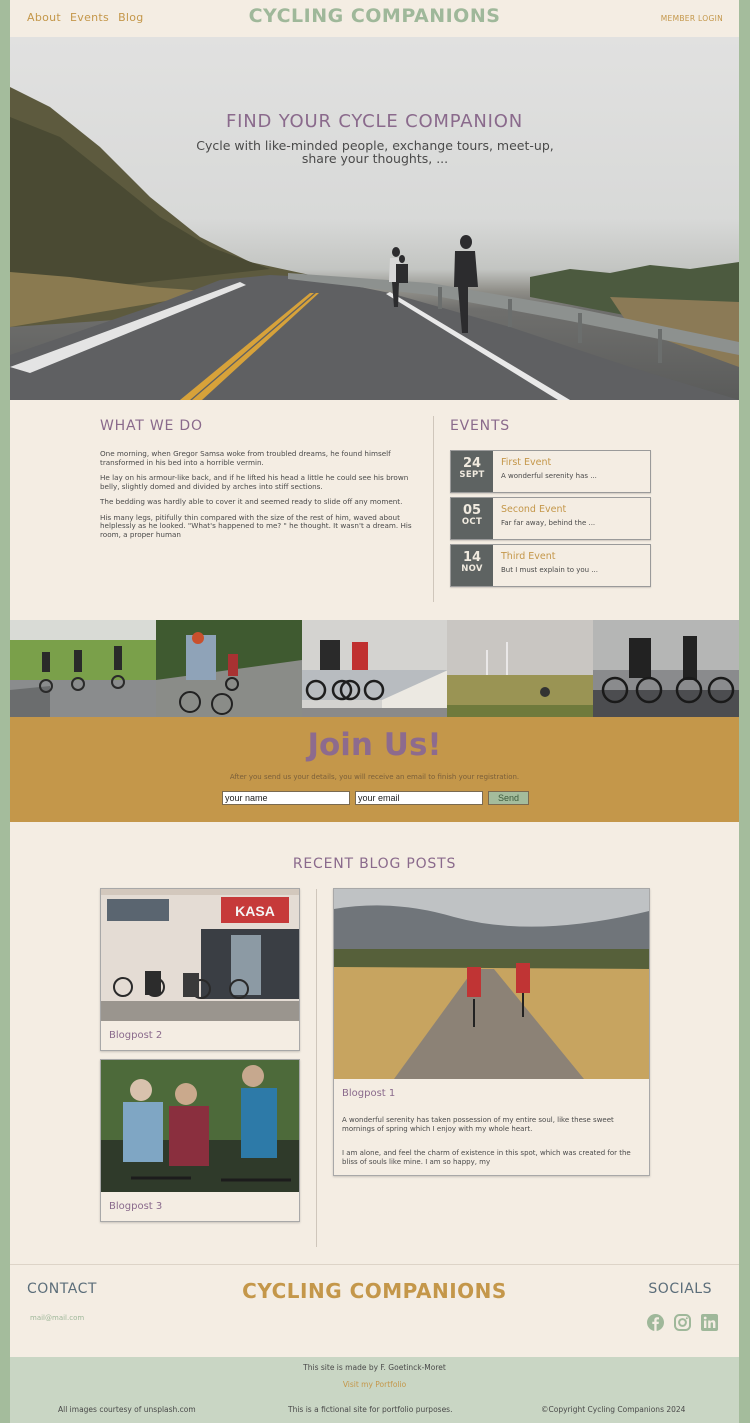 The height and width of the screenshot is (1423, 750). Describe the element at coordinates (534, 509) in the screenshot. I see `event-title: Second Event` at that location.